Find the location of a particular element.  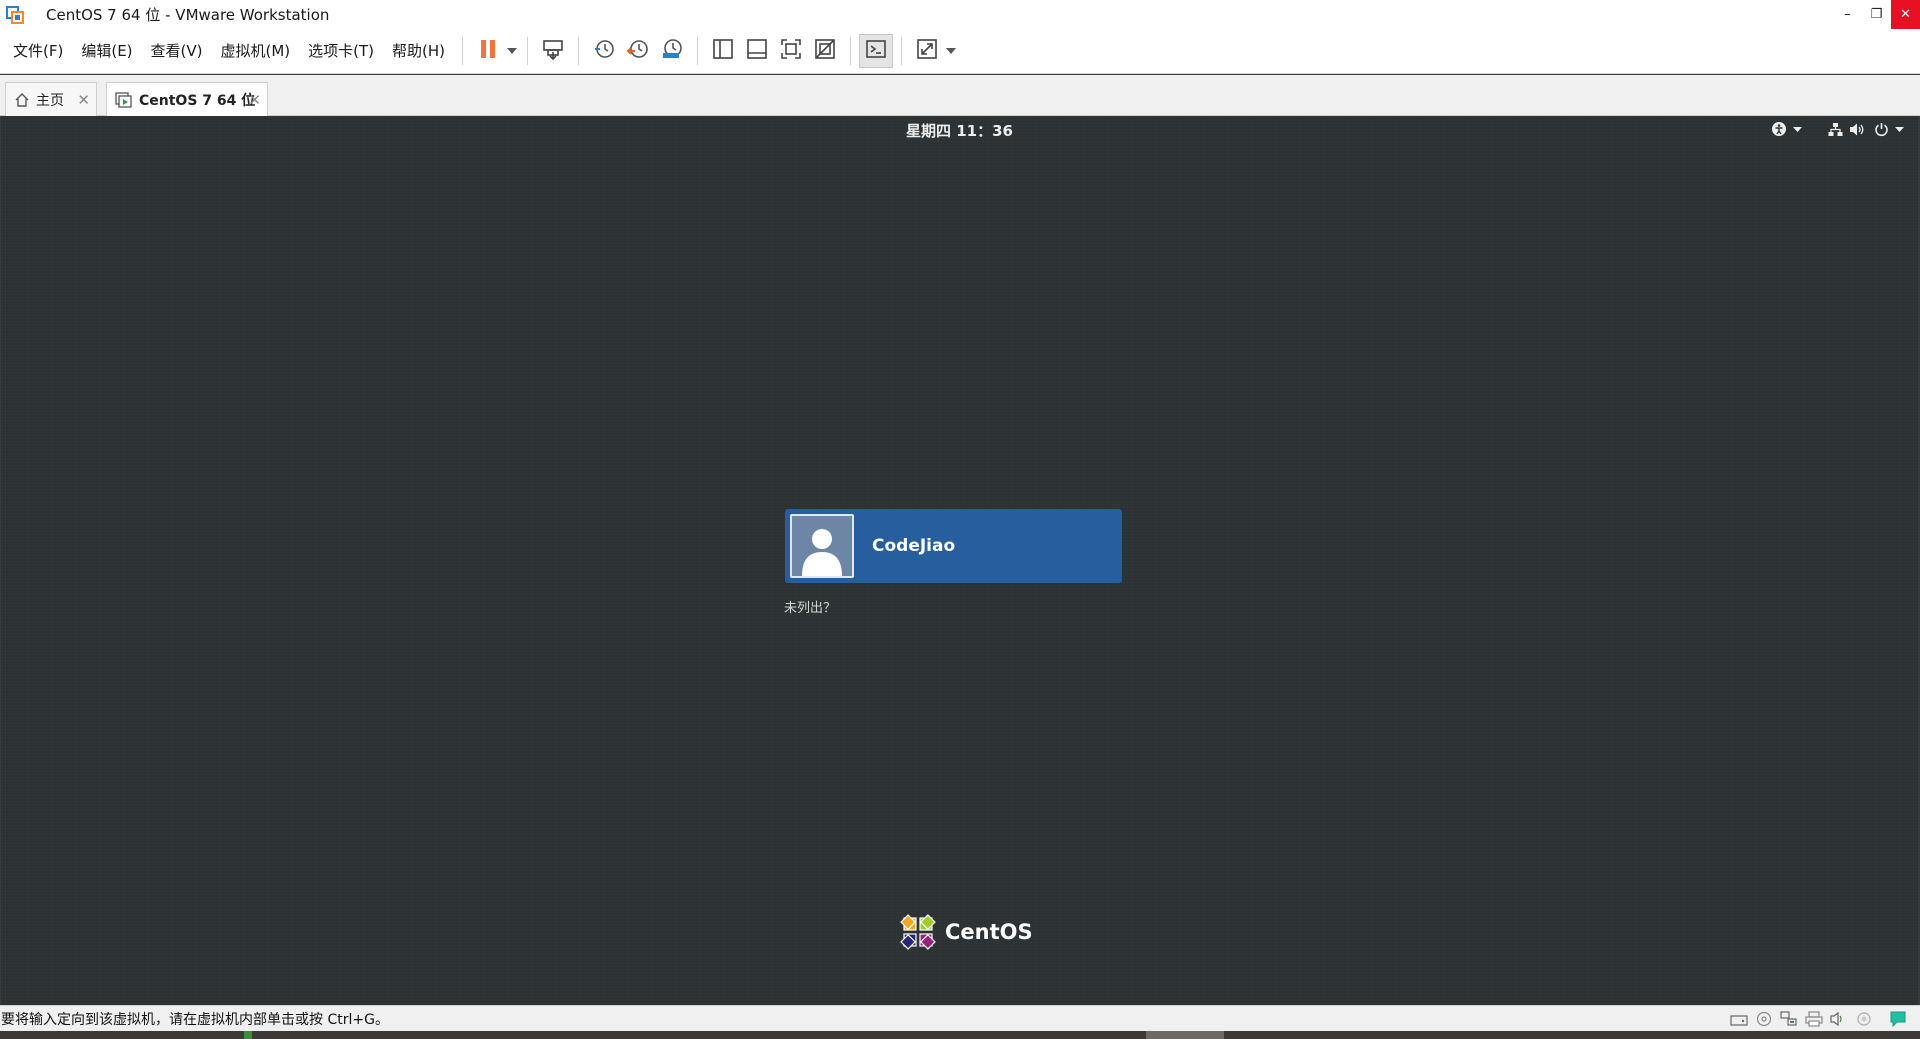

tab-home-label: 主页 is located at coordinates (50, 100).